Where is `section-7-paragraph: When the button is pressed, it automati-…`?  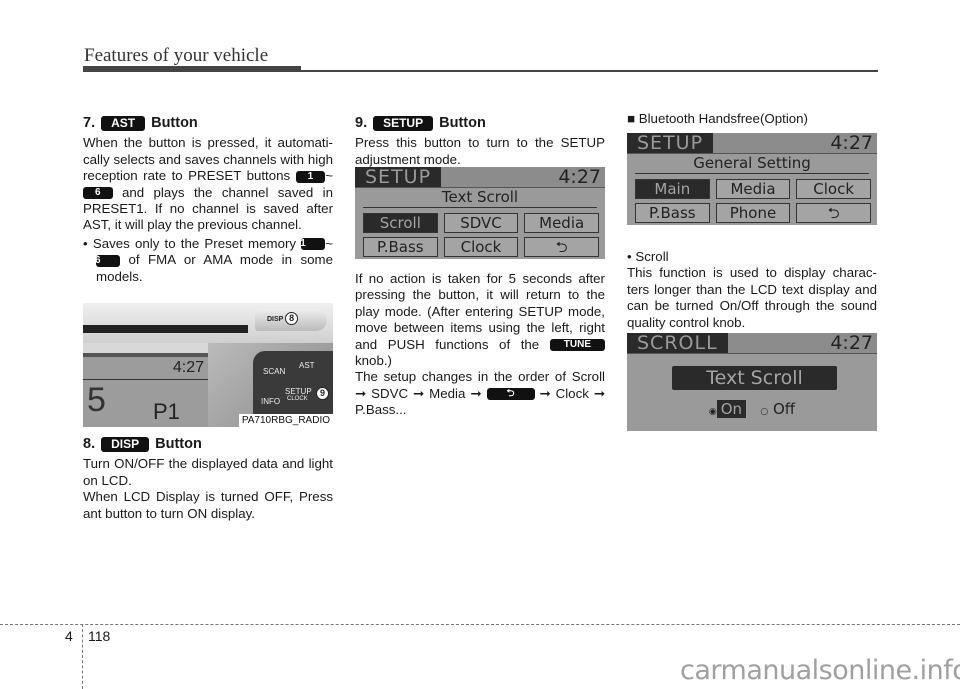
section-7-paragraph: When the button is pressed, it automati-… is located at coordinates (208, 184).